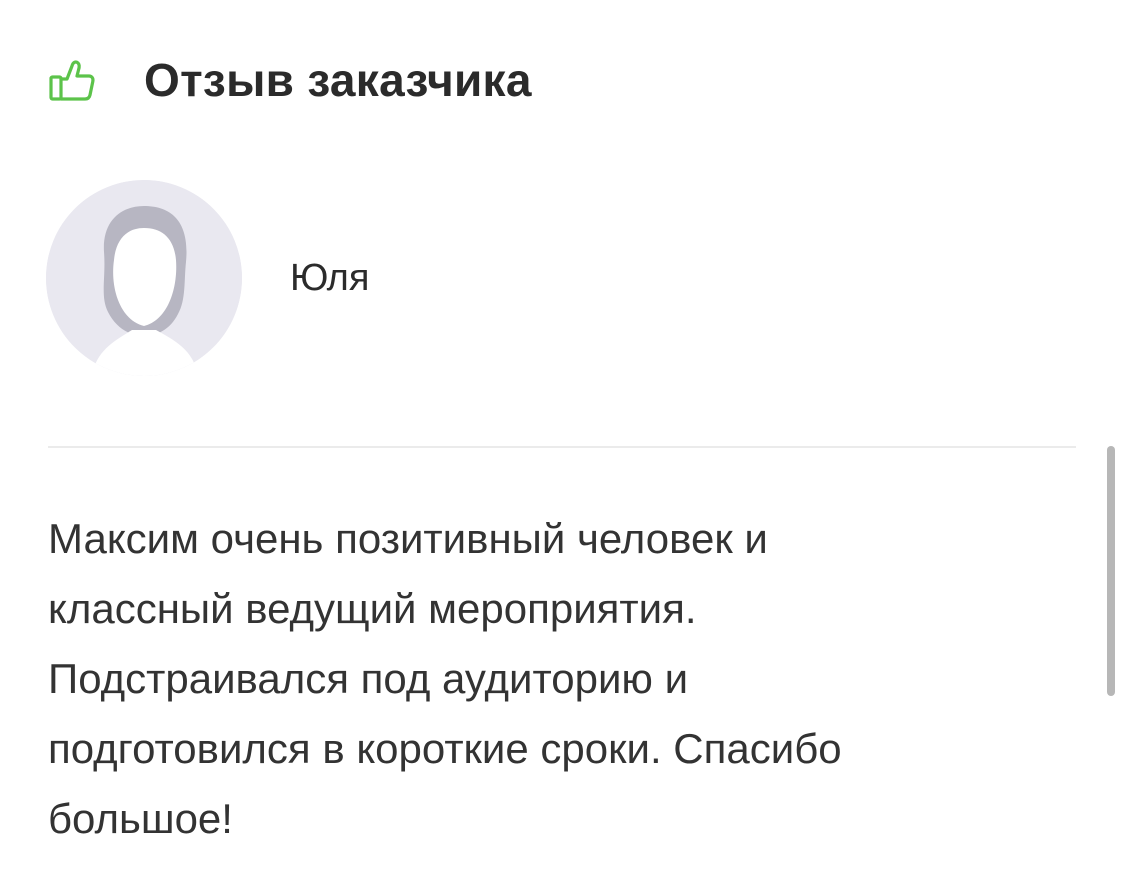  Describe the element at coordinates (368, 678) in the screenshot. I see `review-line: Подстраивался под аудиторию и` at that location.